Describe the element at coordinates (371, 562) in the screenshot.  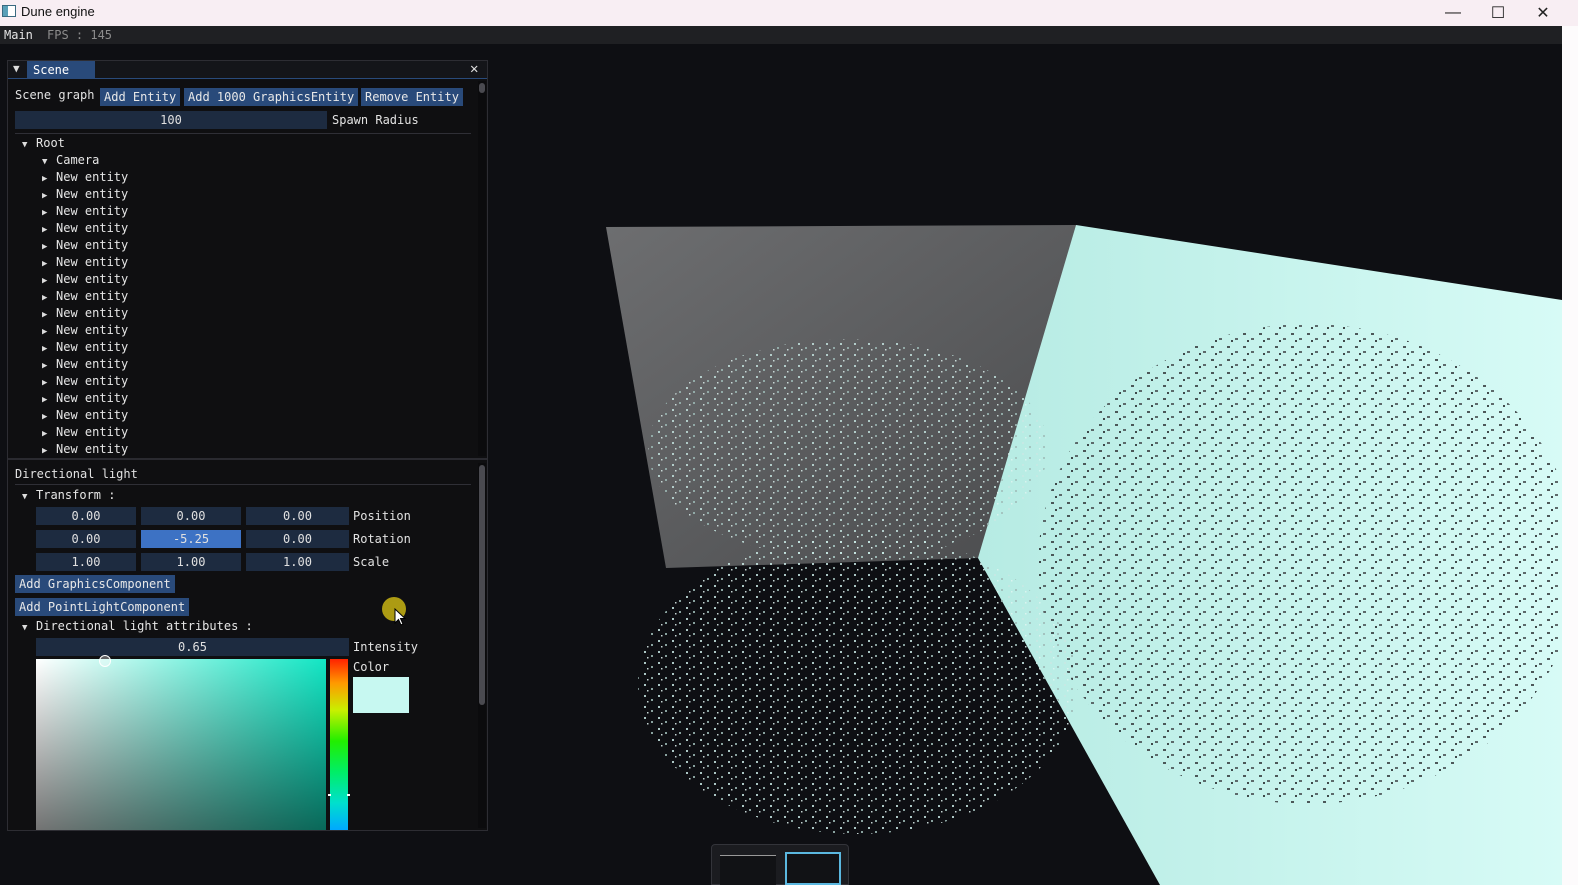
I see `scale-label: Scale` at that location.